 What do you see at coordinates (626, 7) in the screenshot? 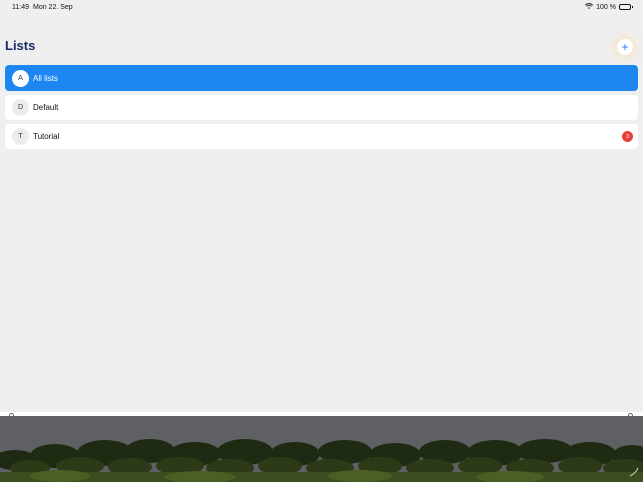
I see `battery-icon` at bounding box center [626, 7].